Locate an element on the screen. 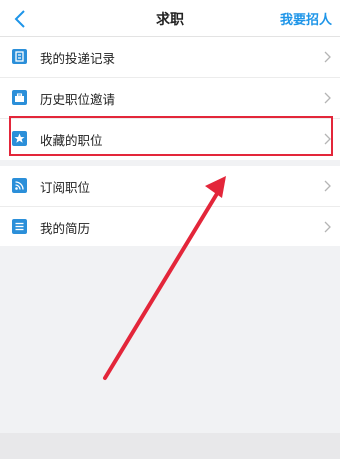  menu-item-label: 订阅职位 is located at coordinates (65, 187).